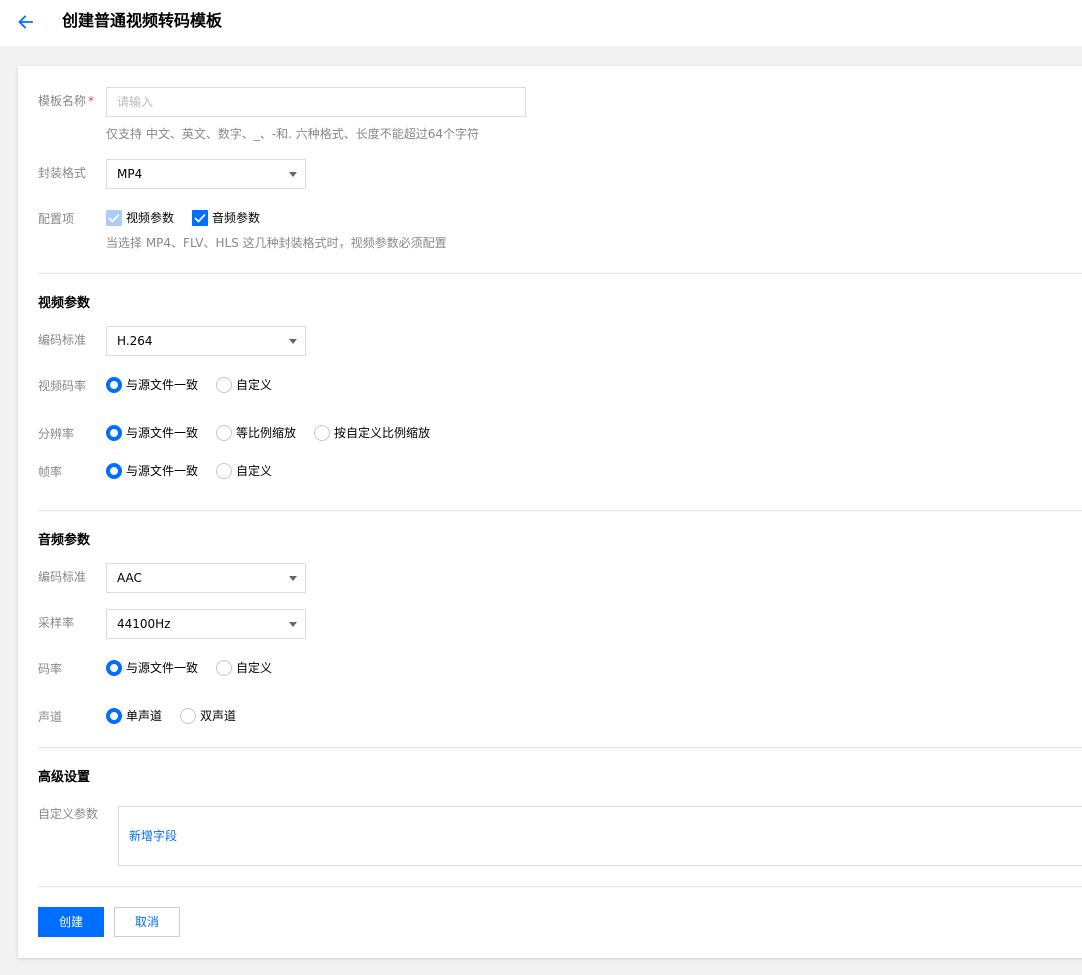  I want to click on samplerate-select: 44100Hz, so click(206, 624).